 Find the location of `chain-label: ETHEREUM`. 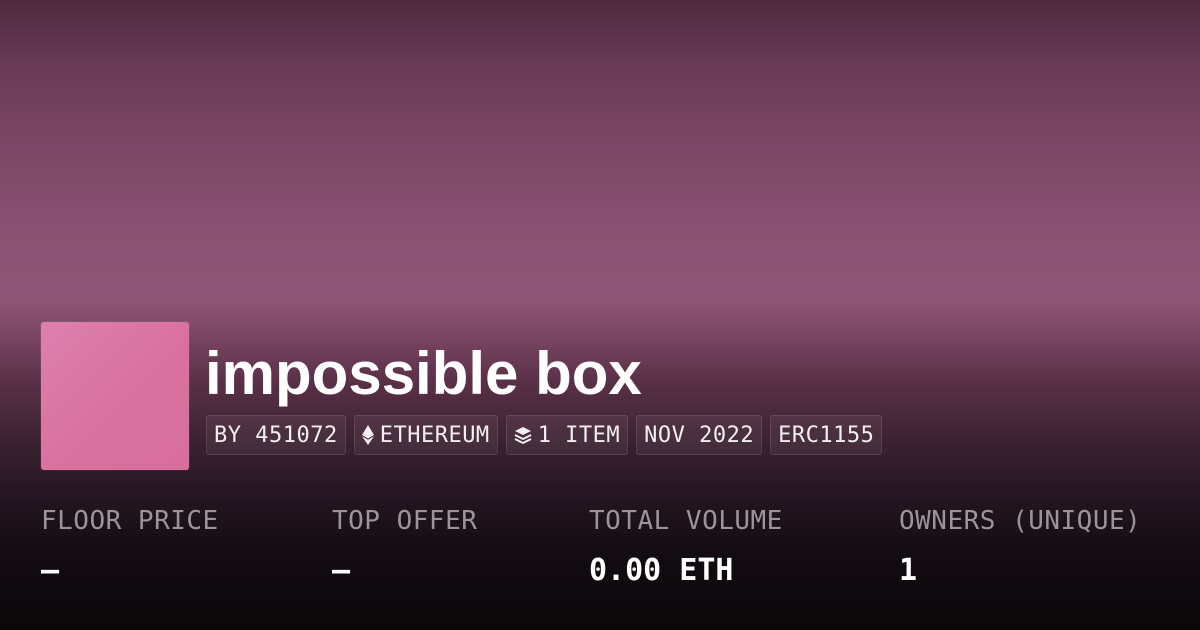

chain-label: ETHEREUM is located at coordinates (434, 435).